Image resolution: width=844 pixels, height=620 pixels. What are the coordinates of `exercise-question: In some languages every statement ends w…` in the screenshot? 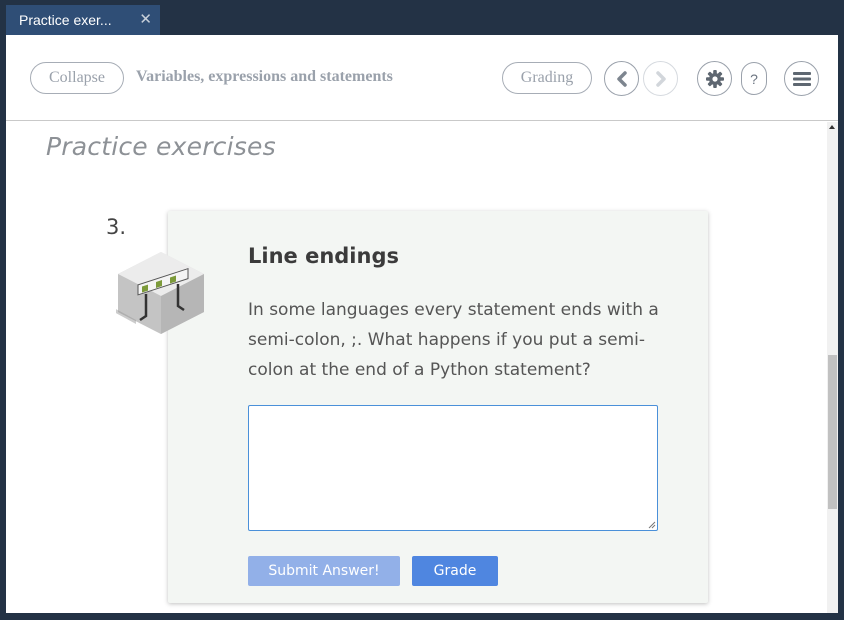 It's located at (453, 340).